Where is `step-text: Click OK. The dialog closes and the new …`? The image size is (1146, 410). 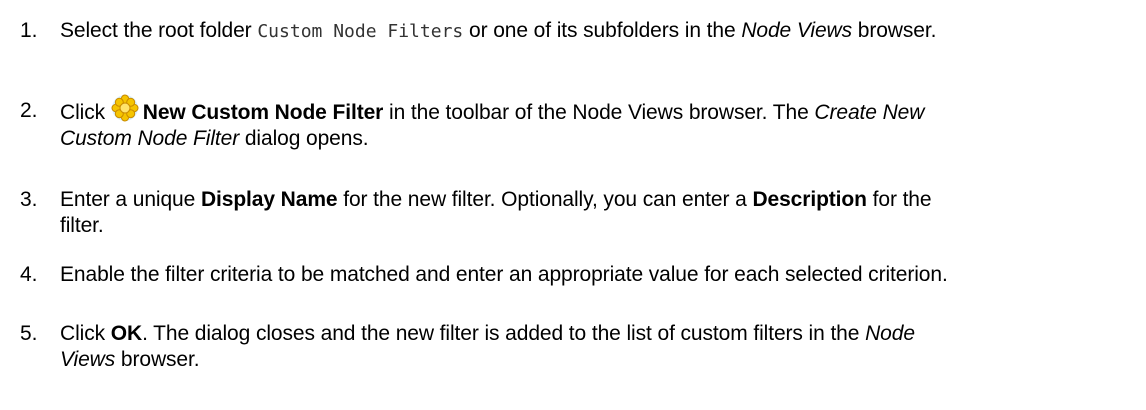 step-text: Click OK. The dialog closes and the new … is located at coordinates (600, 347).